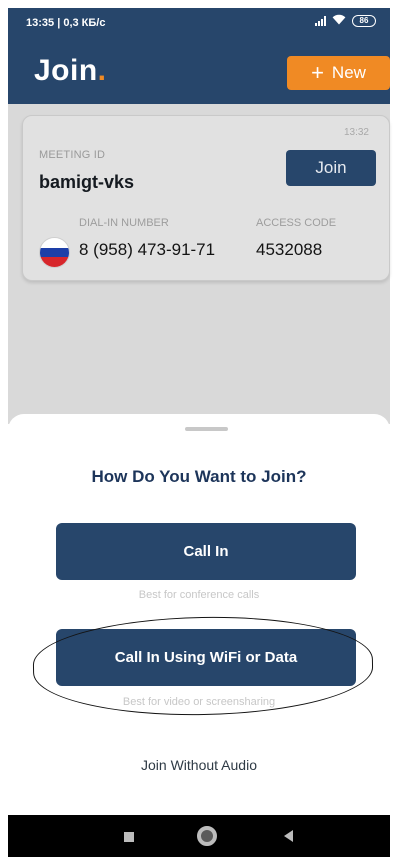 The image size is (398, 857). I want to click on status-time: 13:35 | 0,3 КБ/с, so click(66, 23).